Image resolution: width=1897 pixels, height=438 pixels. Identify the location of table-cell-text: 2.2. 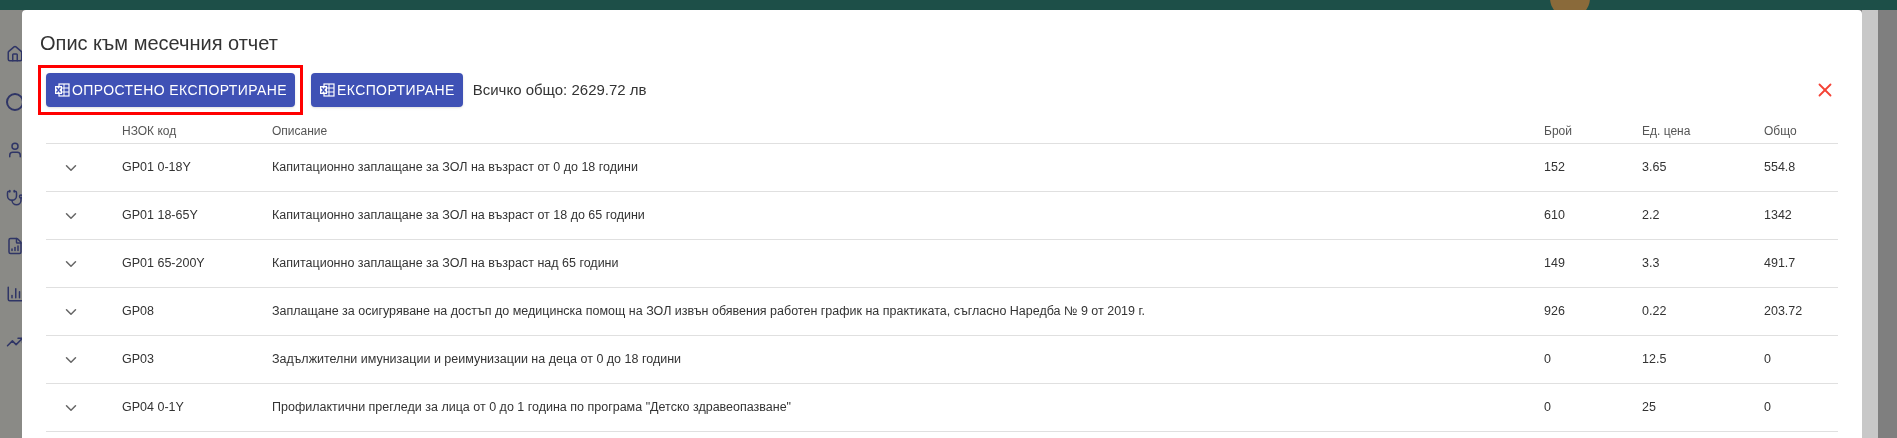
(1651, 216).